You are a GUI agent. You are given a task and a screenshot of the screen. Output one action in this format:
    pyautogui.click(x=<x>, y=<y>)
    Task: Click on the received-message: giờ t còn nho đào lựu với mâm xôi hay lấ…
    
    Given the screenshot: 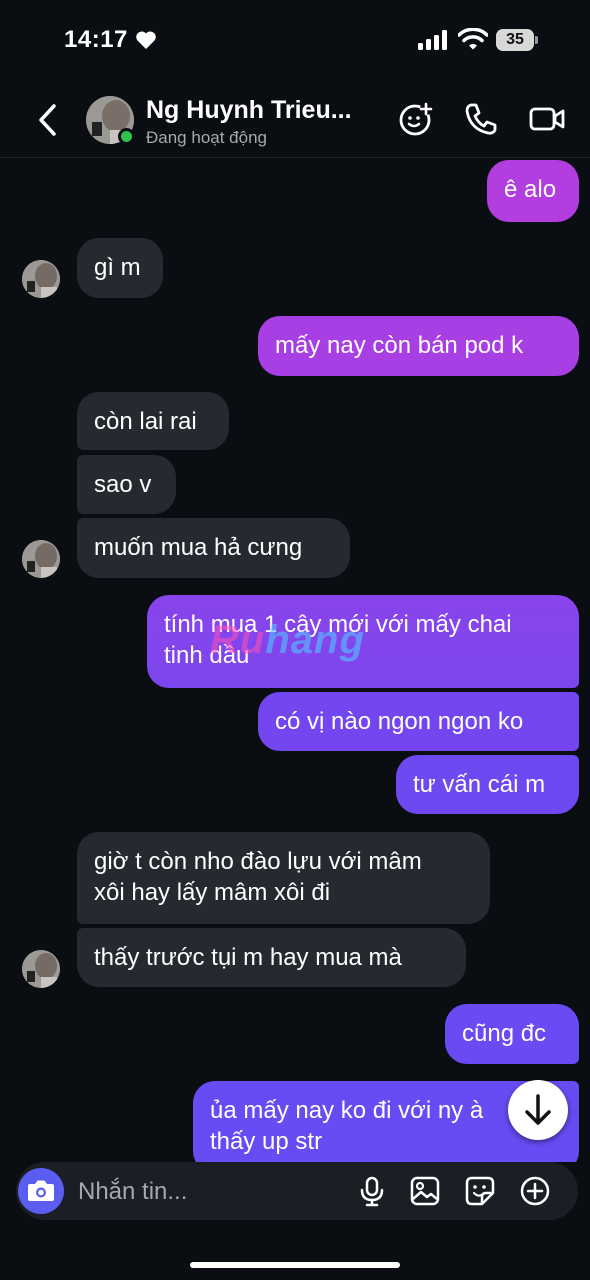 What is the action you would take?
    pyautogui.click(x=283, y=878)
    